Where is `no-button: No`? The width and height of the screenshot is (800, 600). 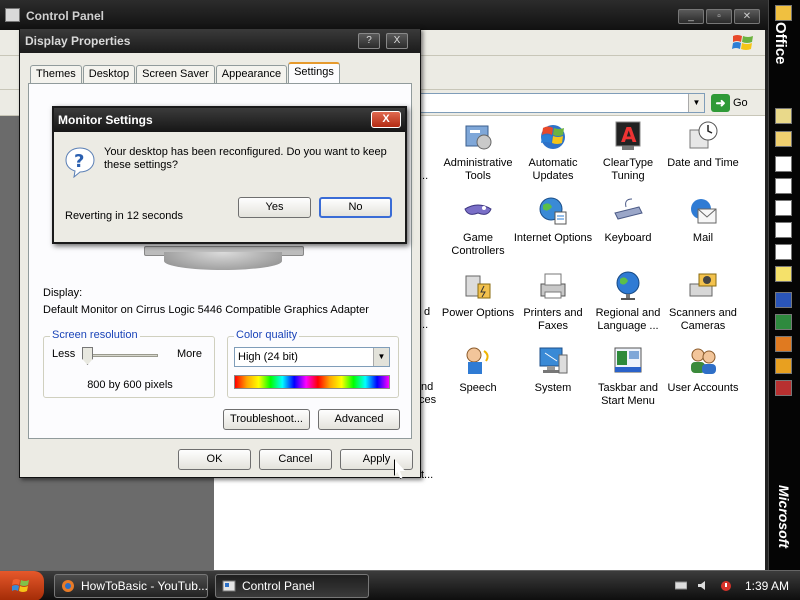
no-button: No is located at coordinates (355, 207).